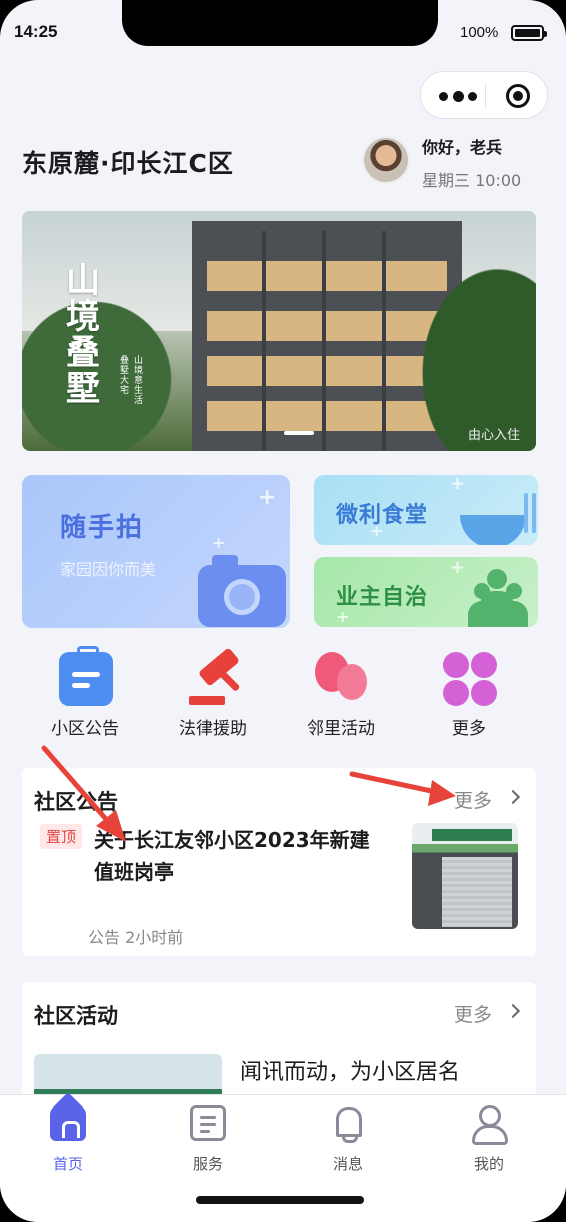 The width and height of the screenshot is (566, 1222). Describe the element at coordinates (102, 528) in the screenshot. I see `snap-title: 随手拍` at that location.